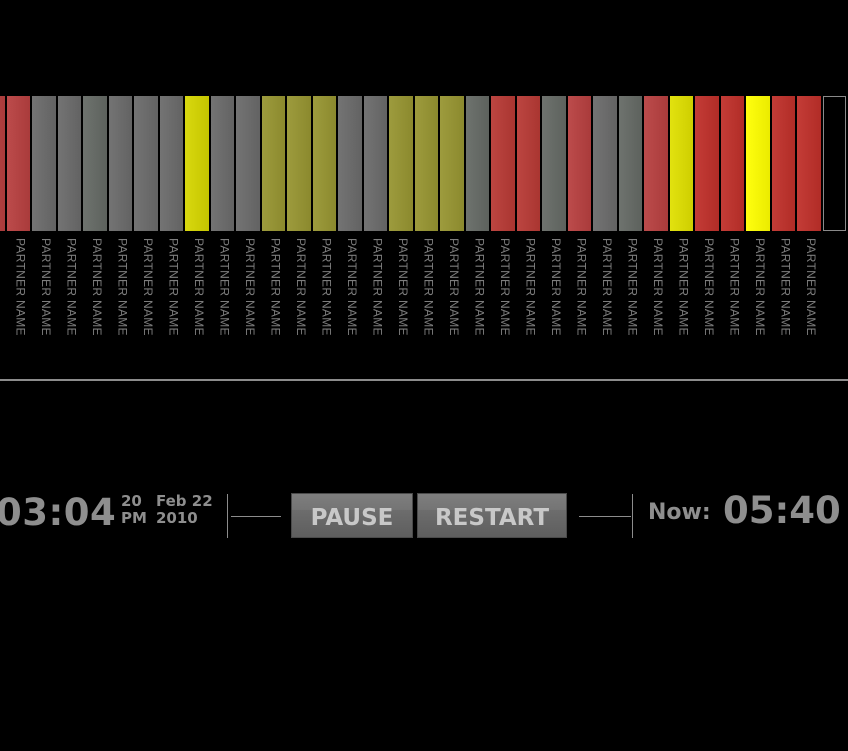 The height and width of the screenshot is (751, 848). I want to click on now-time: 05:40, so click(782, 510).